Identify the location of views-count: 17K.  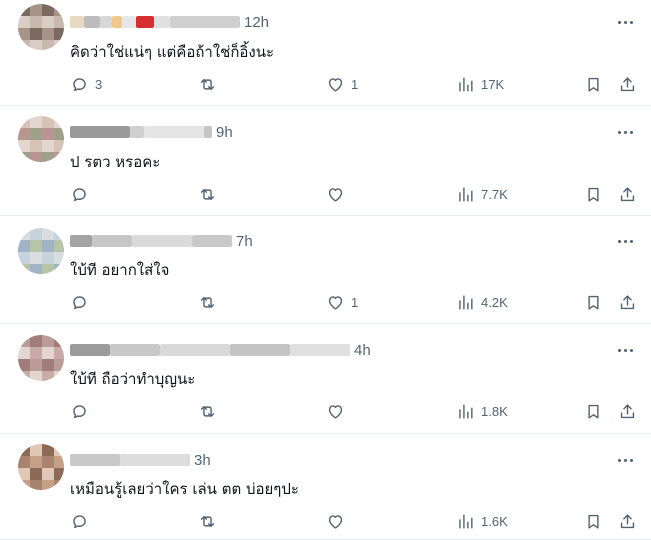
(493, 84).